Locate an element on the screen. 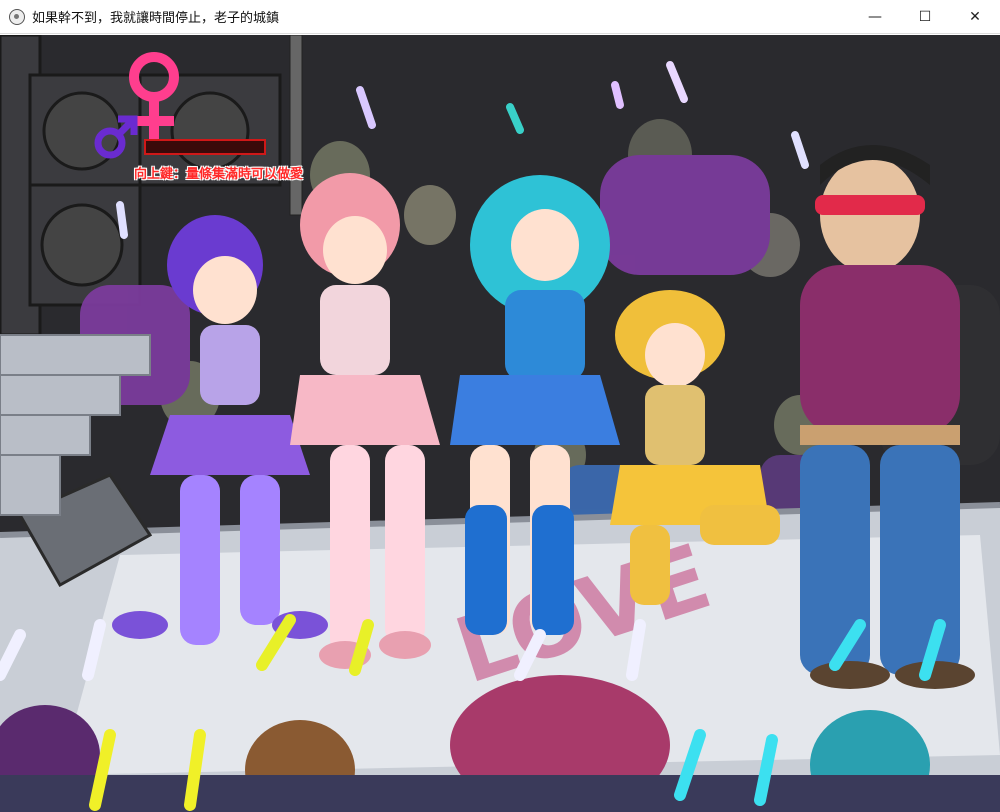  maximize-icon: ☐ is located at coordinates (925, 17).